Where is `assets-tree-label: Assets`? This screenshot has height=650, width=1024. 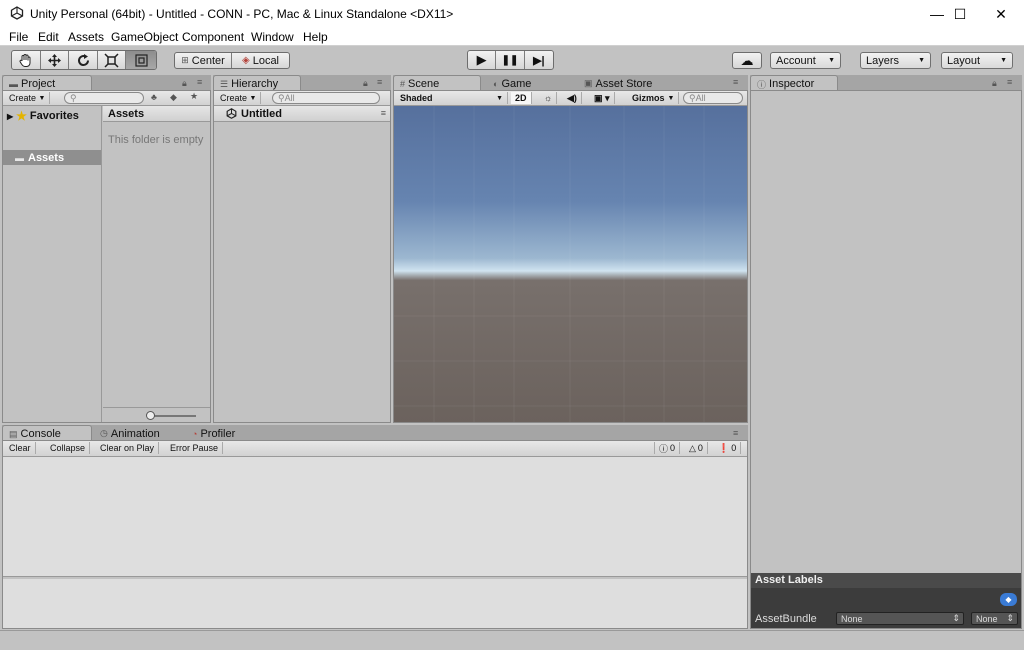
assets-tree-label: Assets is located at coordinates (46, 157).